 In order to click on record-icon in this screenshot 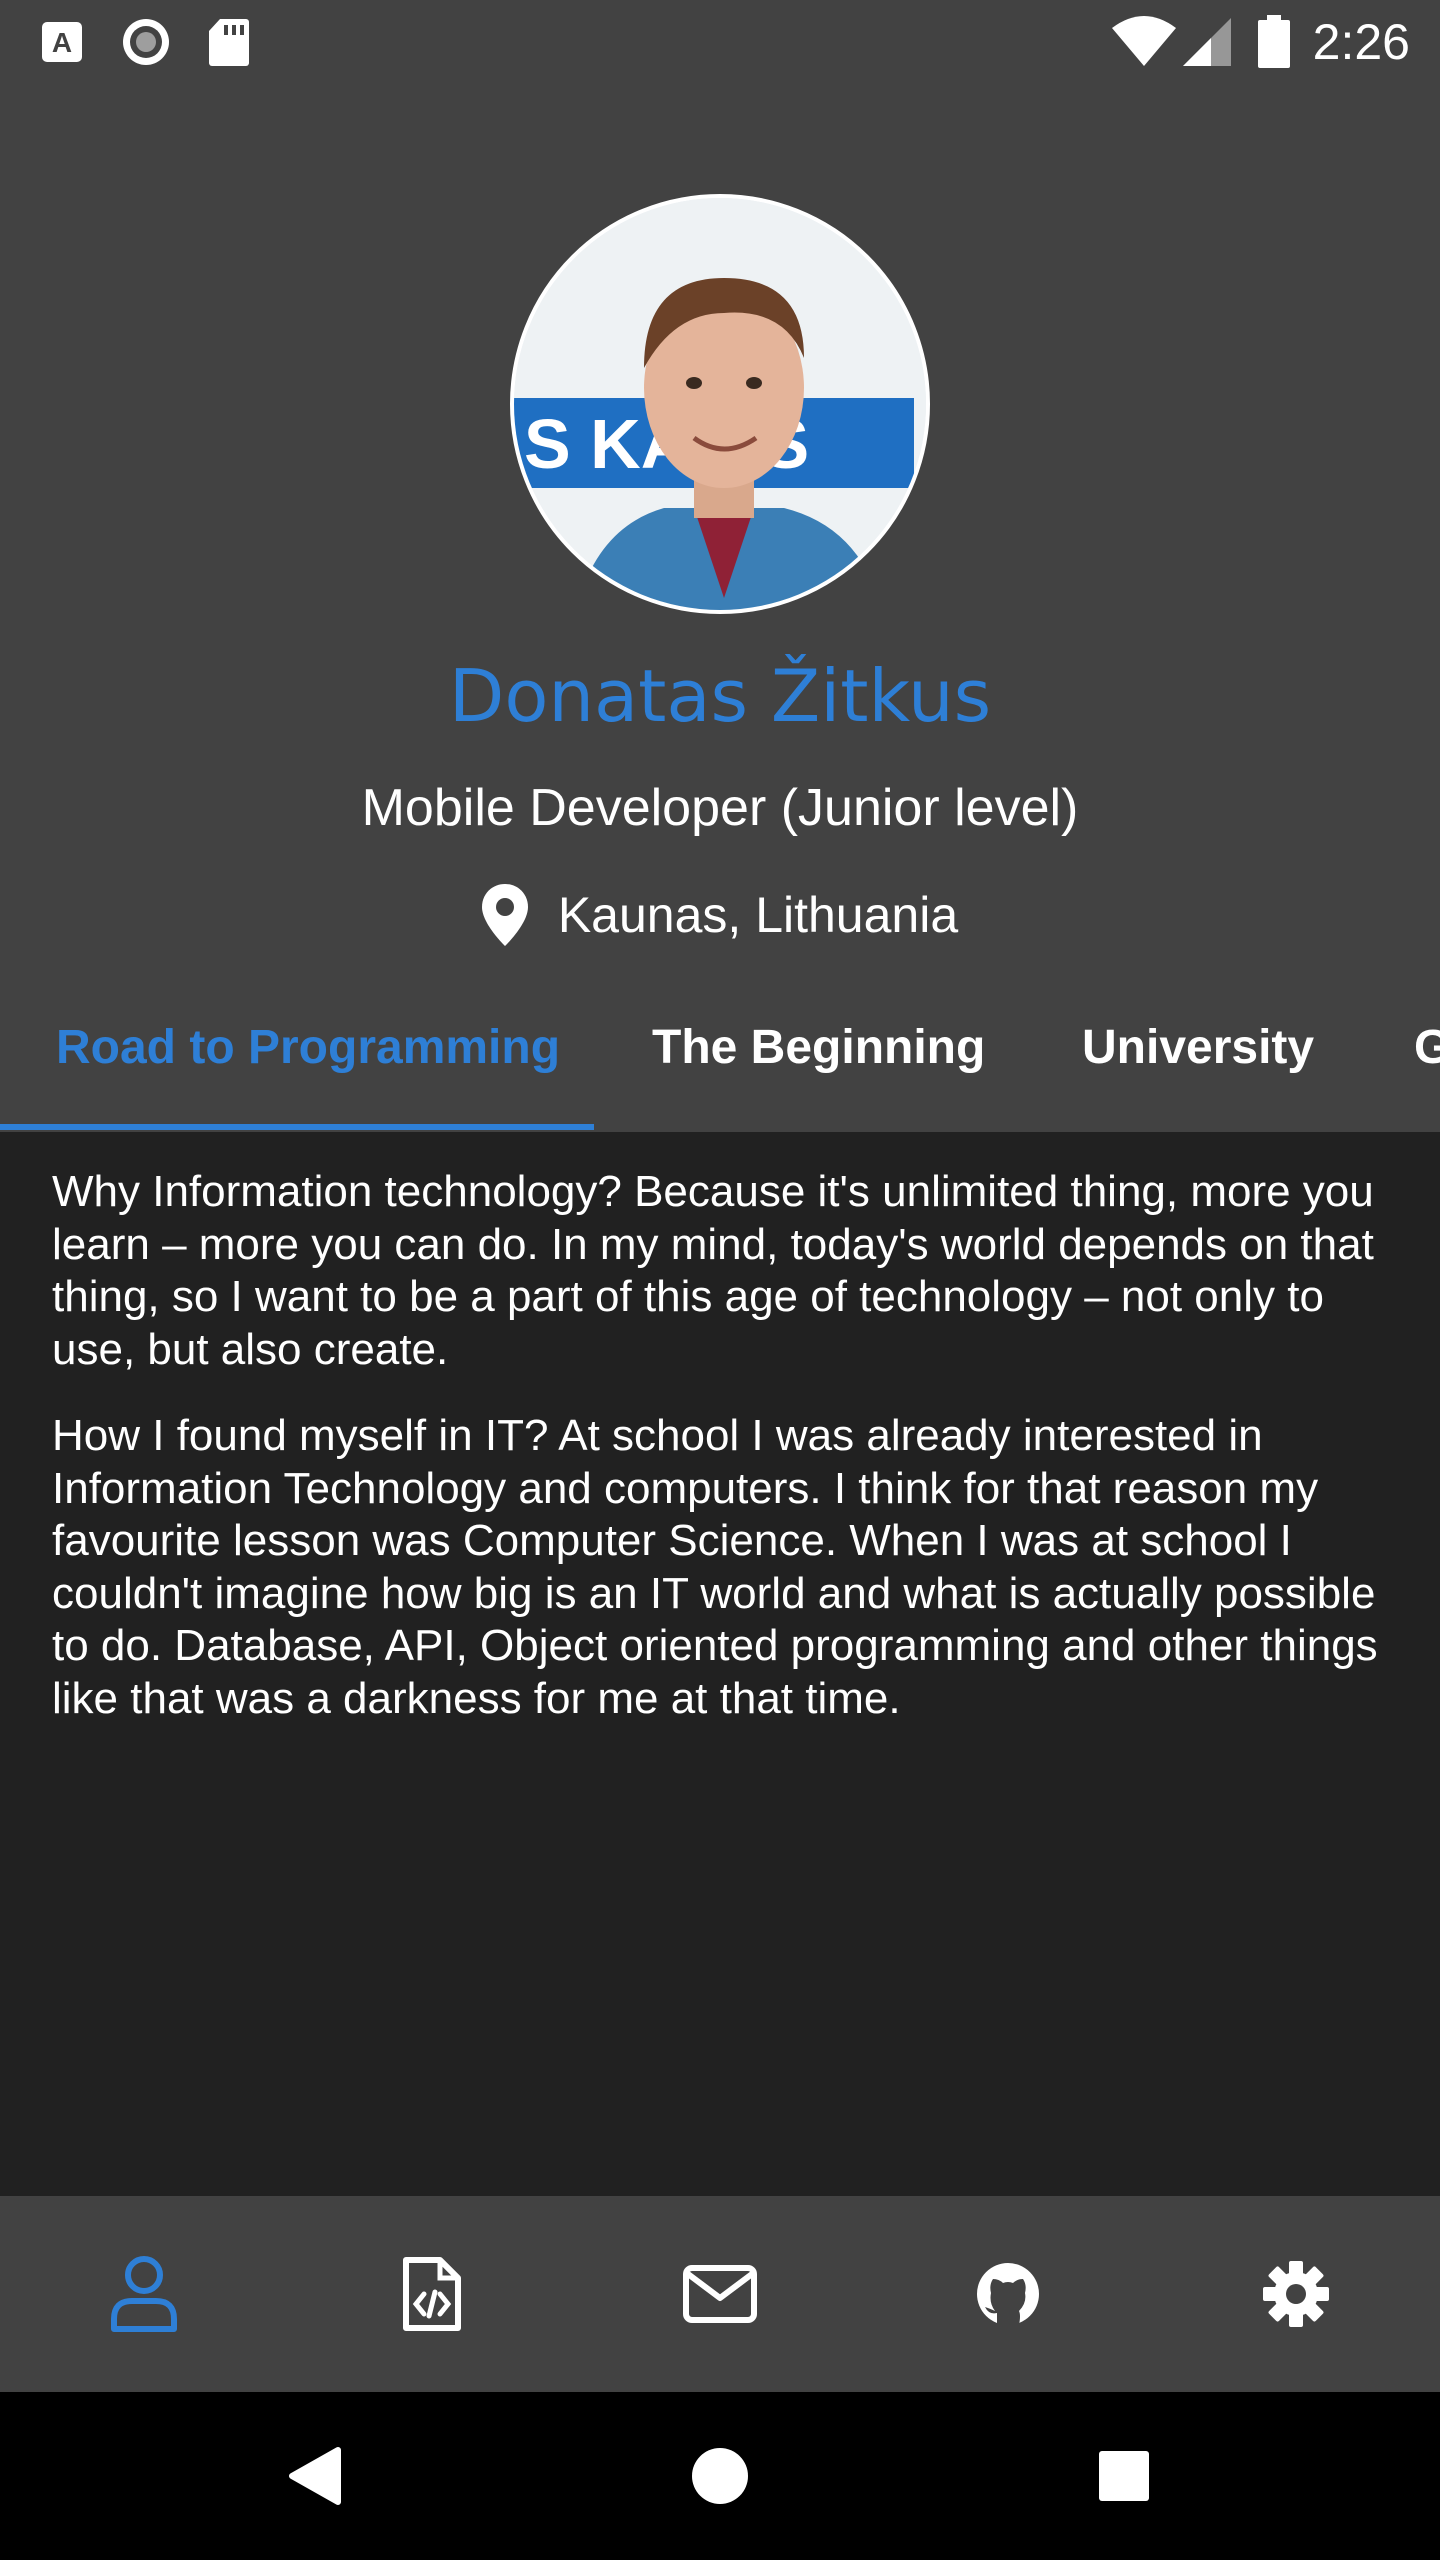, I will do `click(146, 42)`.